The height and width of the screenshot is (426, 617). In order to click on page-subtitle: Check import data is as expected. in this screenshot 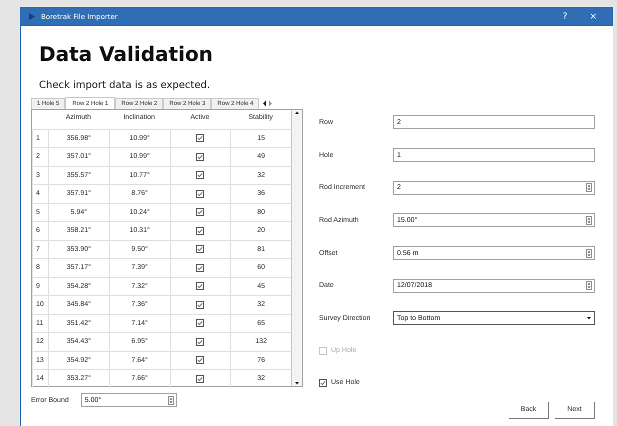, I will do `click(125, 85)`.